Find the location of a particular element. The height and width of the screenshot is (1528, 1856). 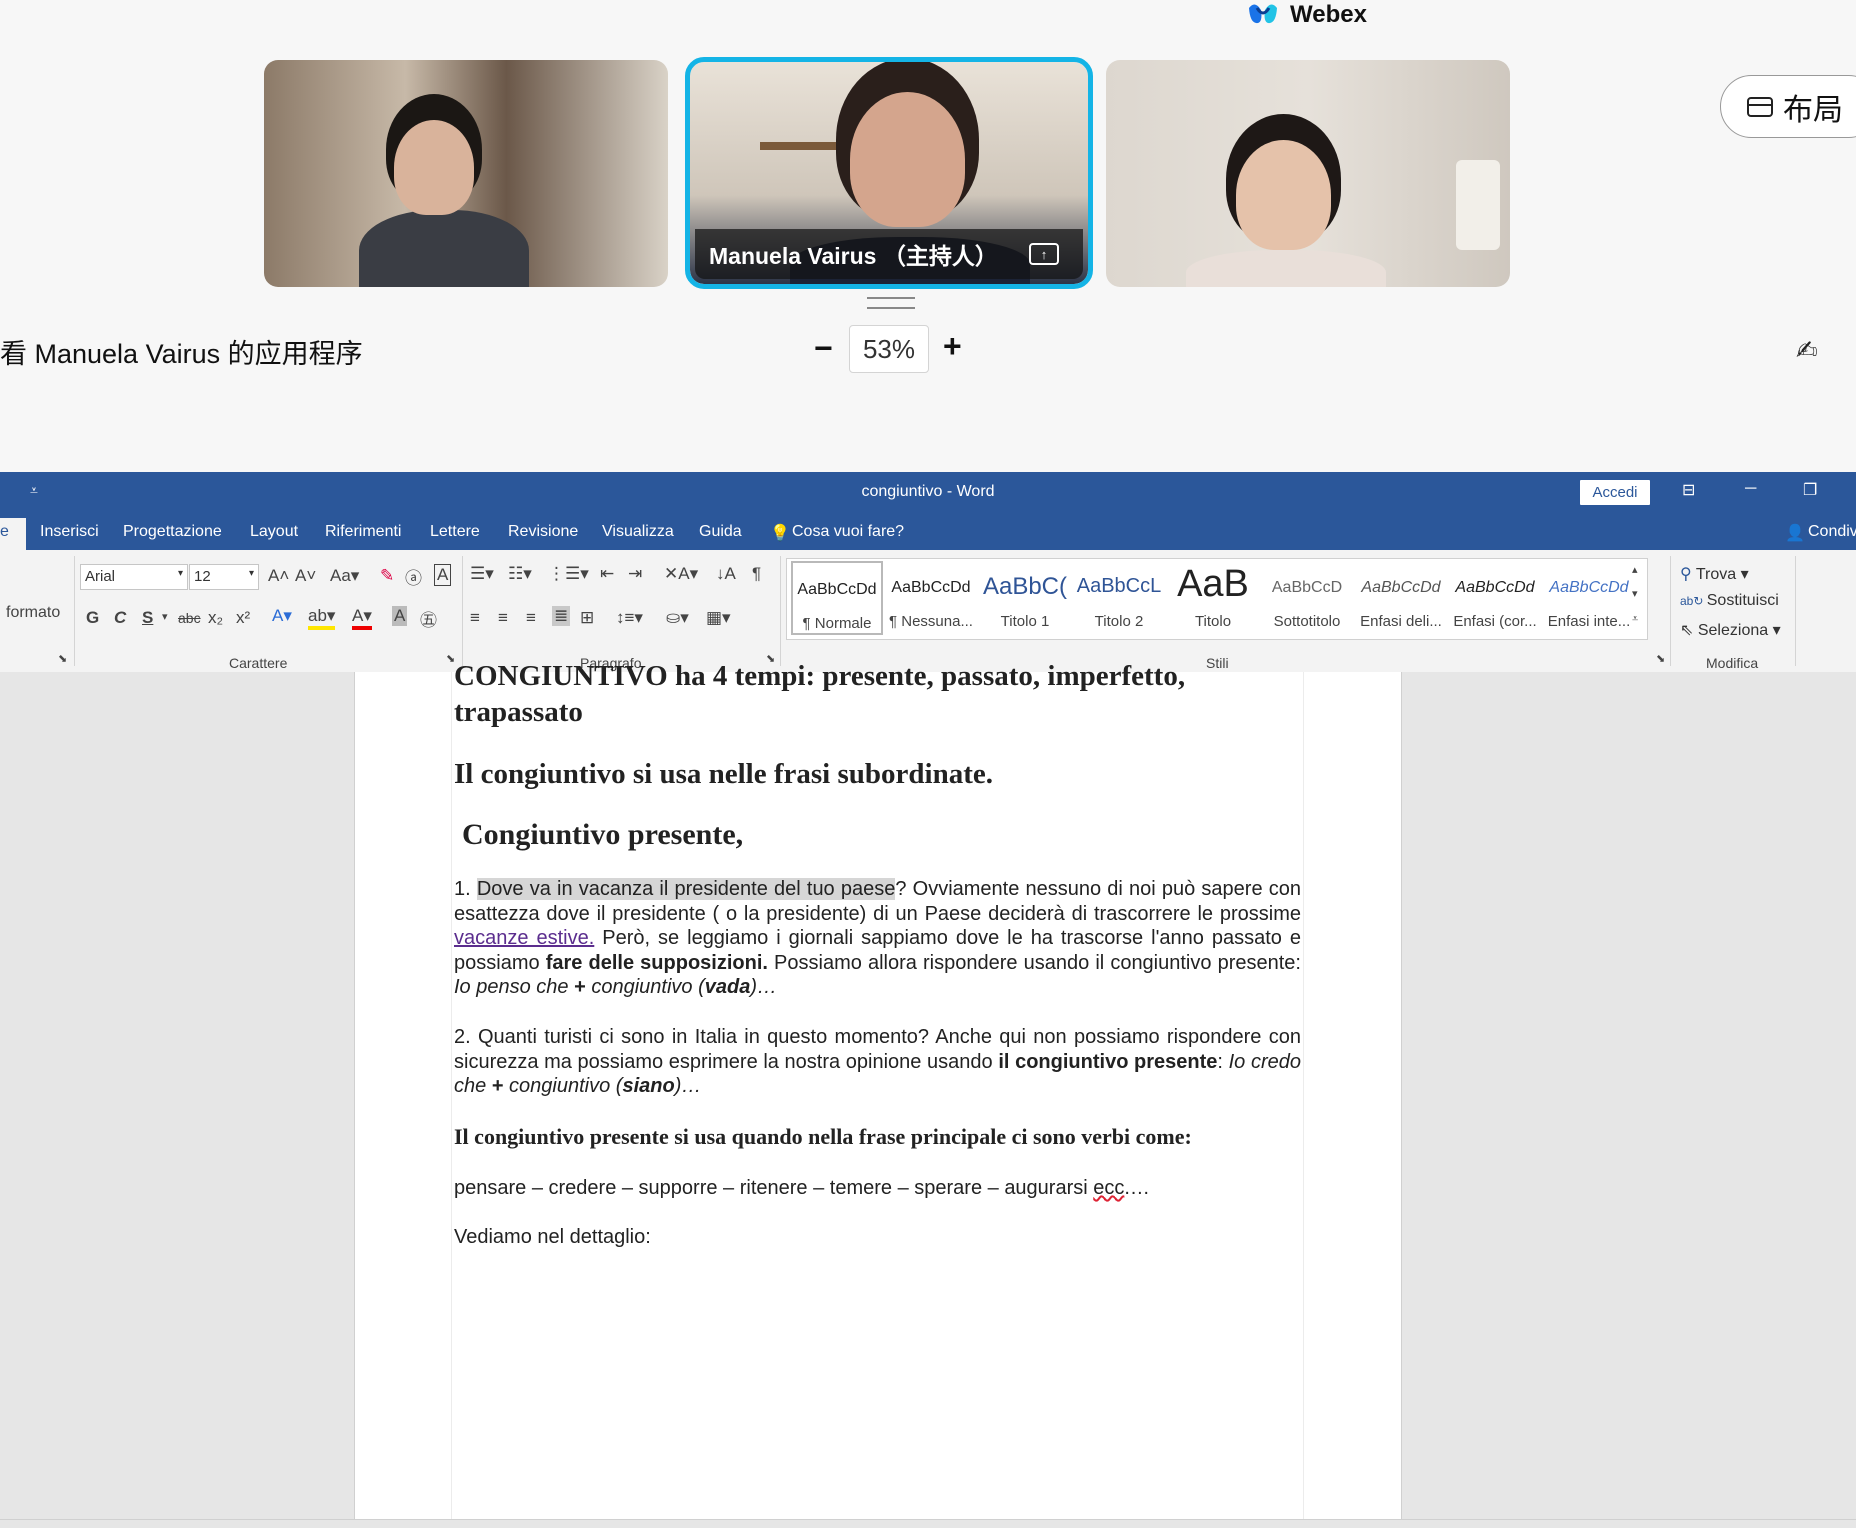

find-button: ⚲ Trova ▾ is located at coordinates (1714, 574).